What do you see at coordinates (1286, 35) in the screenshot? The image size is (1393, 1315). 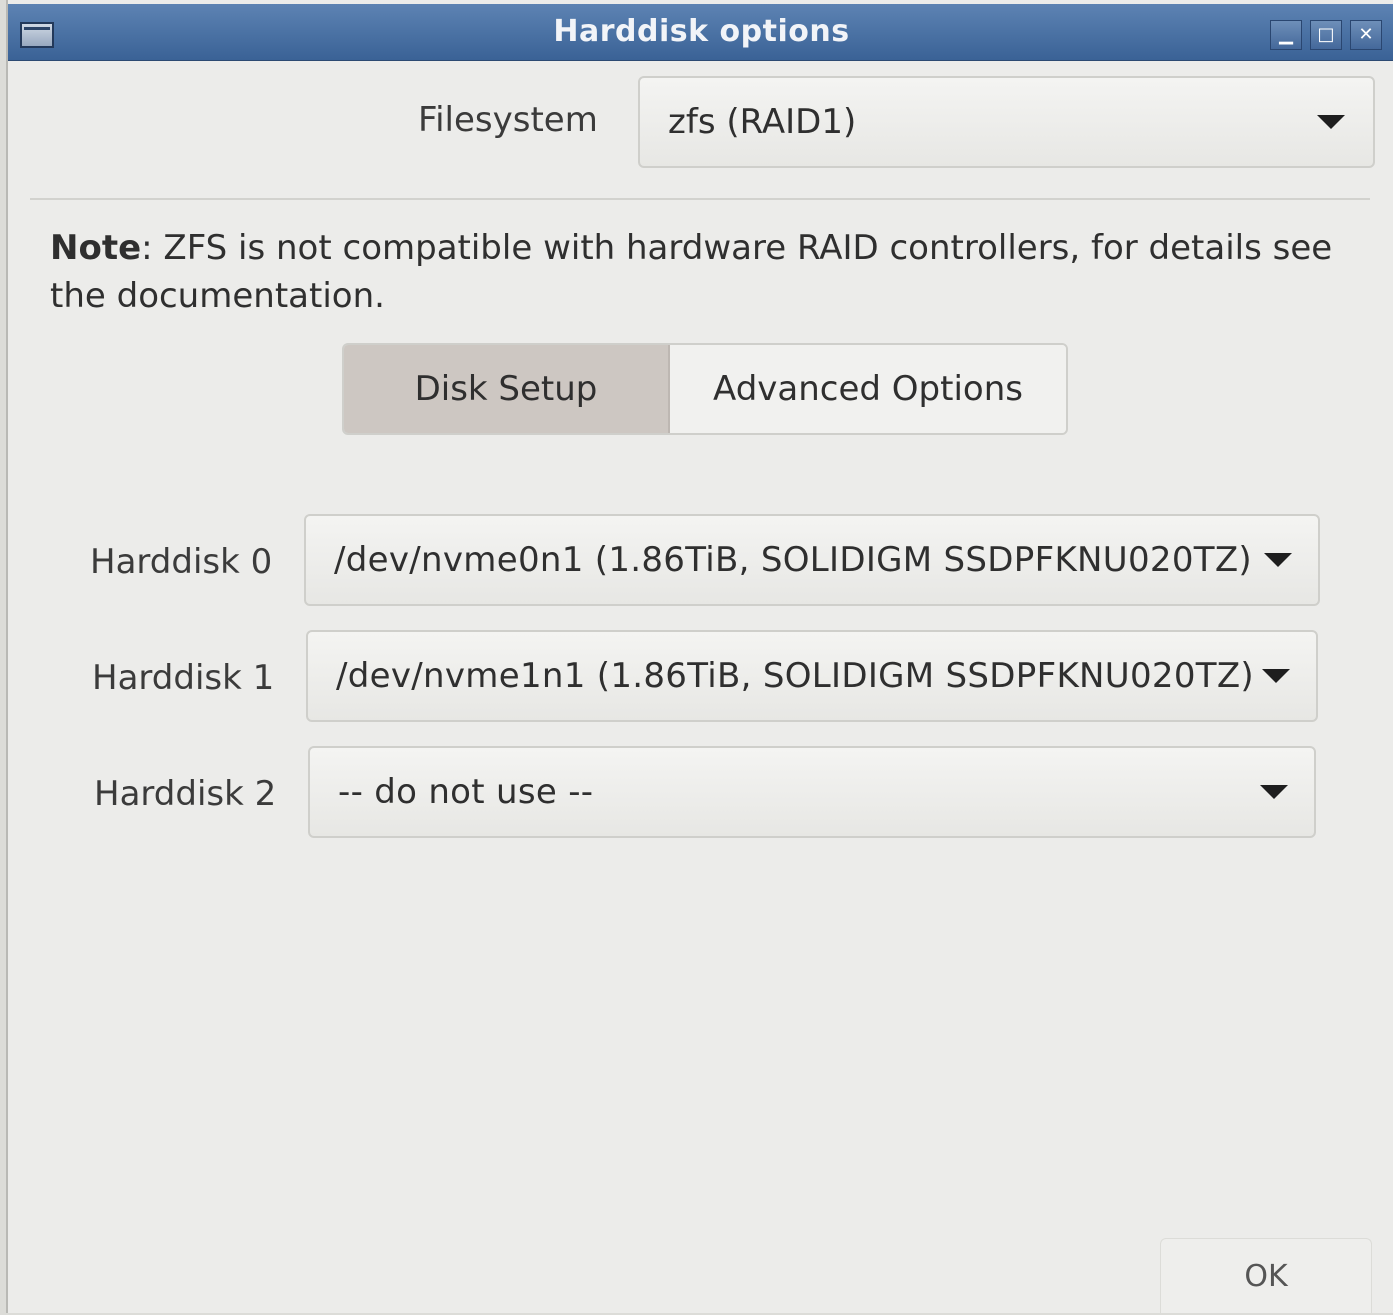 I see `minimize-button: ▁` at bounding box center [1286, 35].